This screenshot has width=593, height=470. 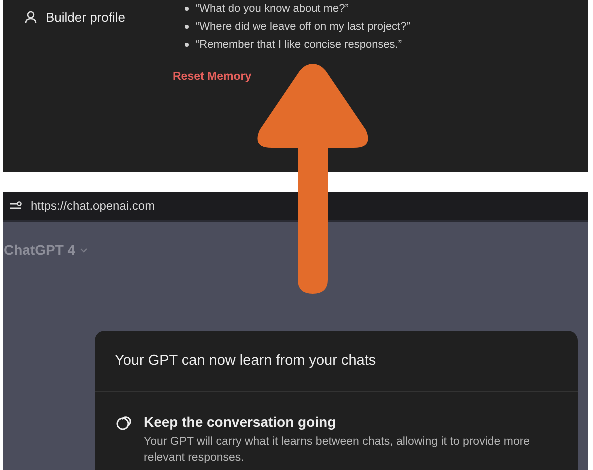 What do you see at coordinates (31, 17) in the screenshot?
I see `person-icon` at bounding box center [31, 17].